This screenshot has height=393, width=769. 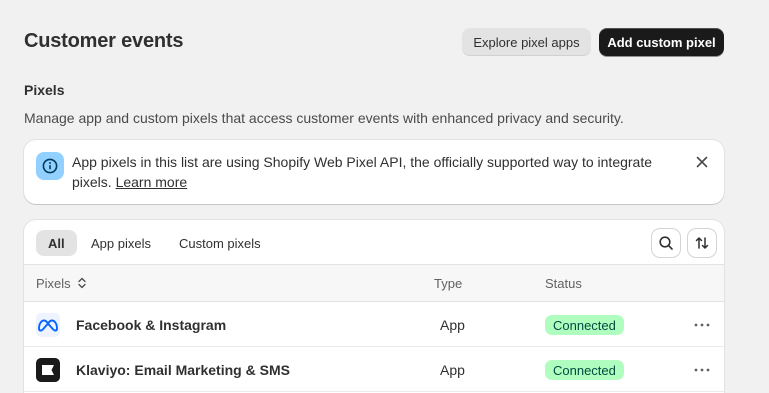 I want to click on sort-button, so click(x=702, y=243).